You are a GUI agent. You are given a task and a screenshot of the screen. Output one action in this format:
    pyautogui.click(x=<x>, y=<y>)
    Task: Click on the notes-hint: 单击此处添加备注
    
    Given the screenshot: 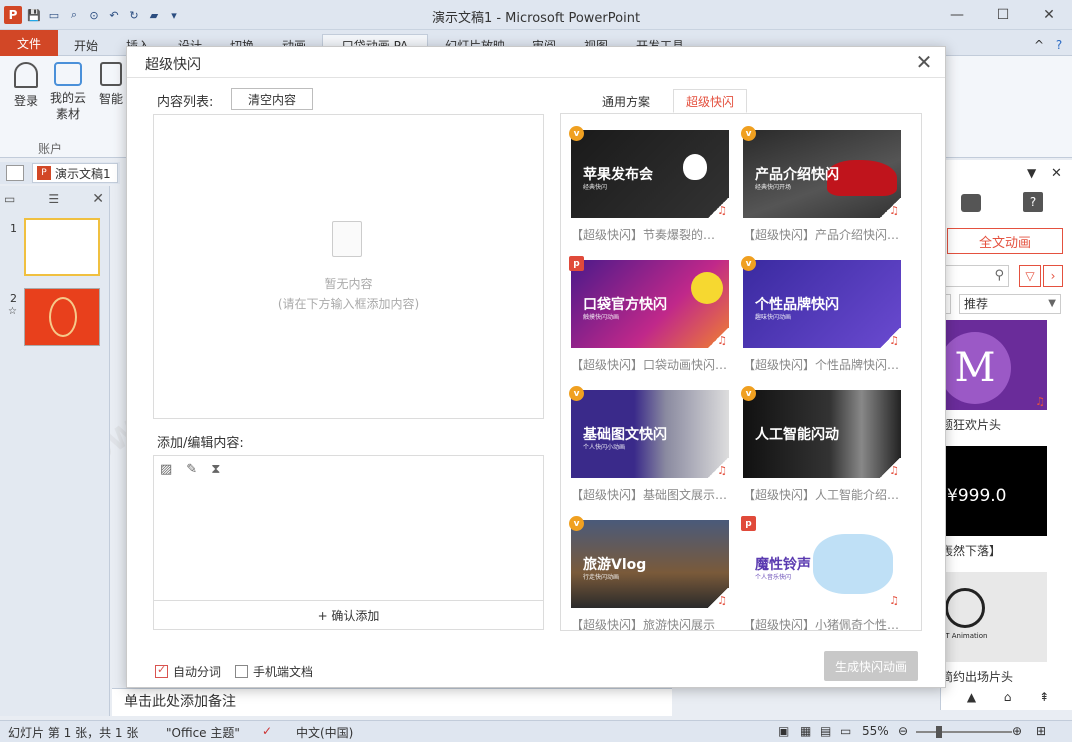 What is the action you would take?
    pyautogui.click(x=180, y=702)
    